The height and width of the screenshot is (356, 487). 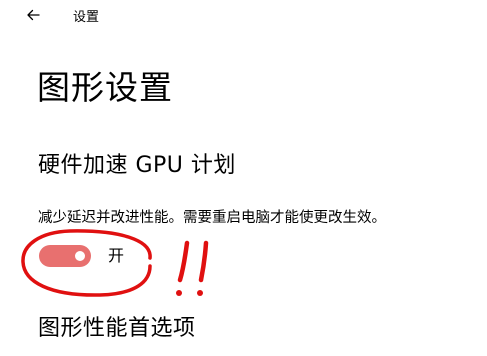 I want to click on back-arrow-icon, so click(x=33, y=15).